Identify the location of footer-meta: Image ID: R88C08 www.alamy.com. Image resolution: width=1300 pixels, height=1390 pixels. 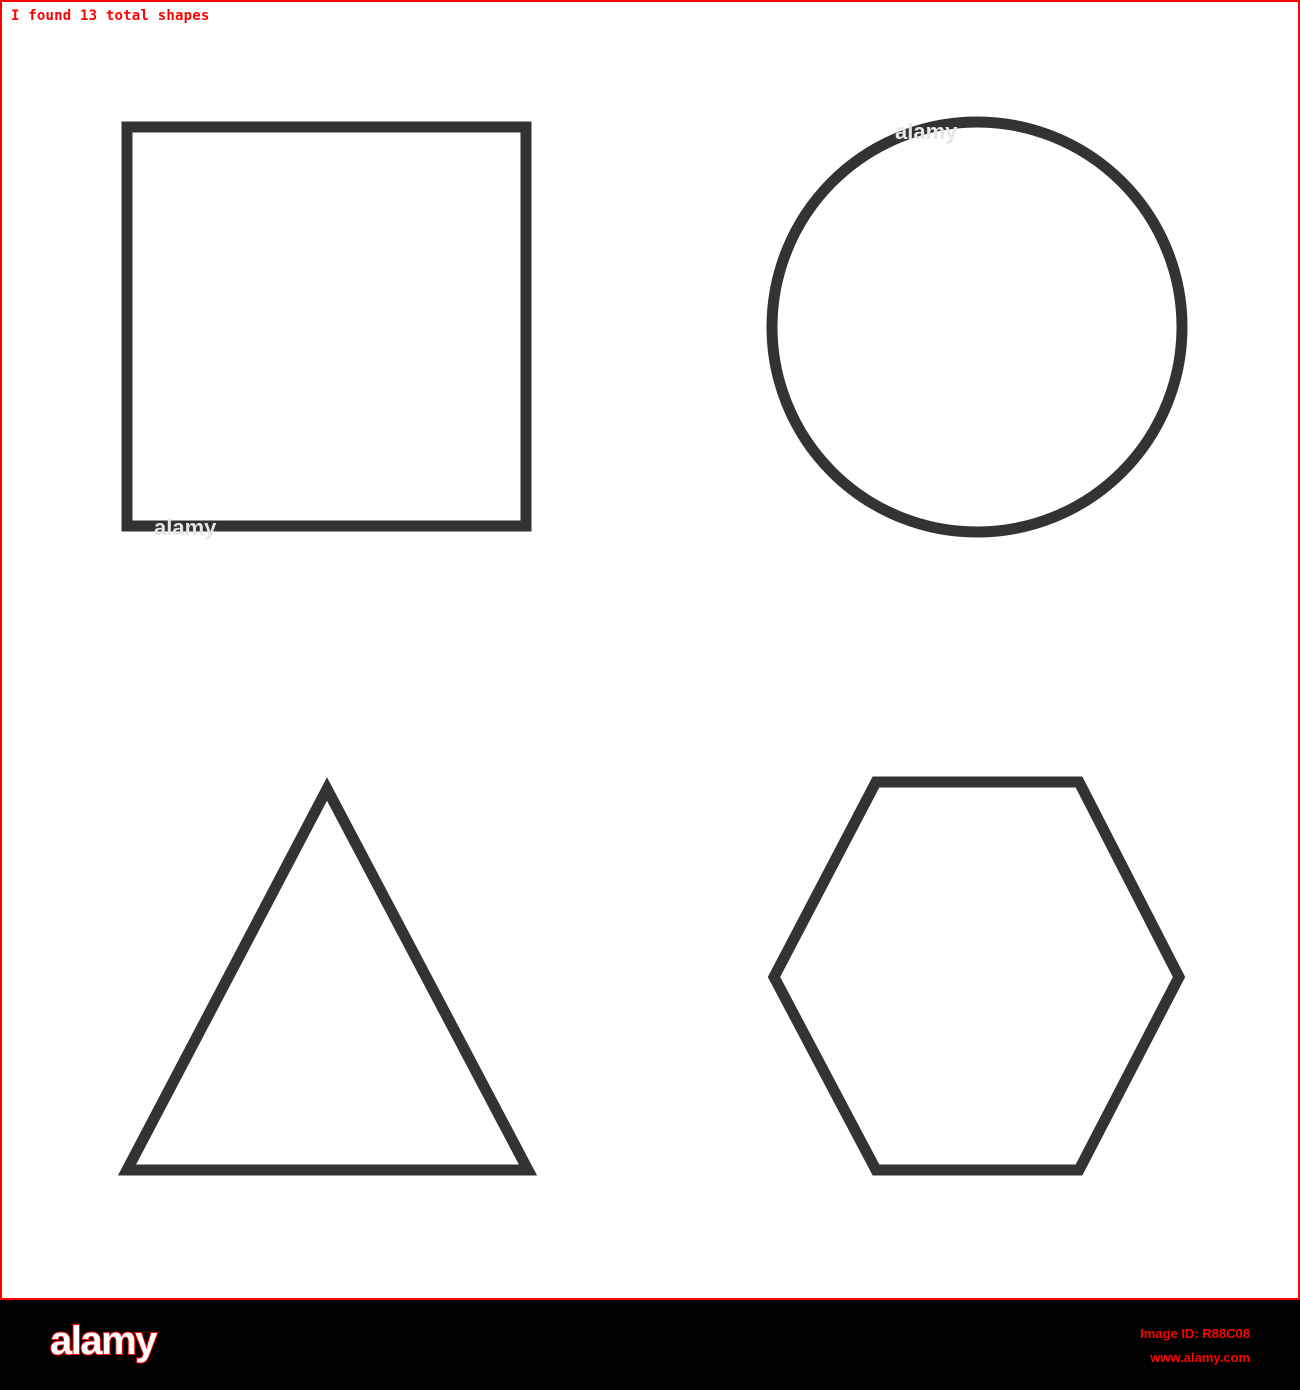
(1195, 1346).